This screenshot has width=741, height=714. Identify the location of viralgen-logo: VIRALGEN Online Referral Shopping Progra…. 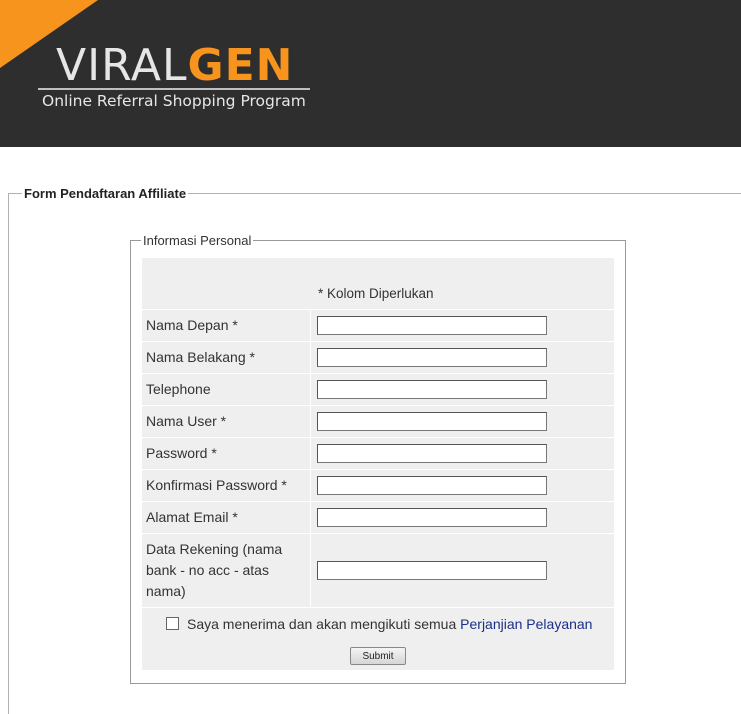
(178, 78).